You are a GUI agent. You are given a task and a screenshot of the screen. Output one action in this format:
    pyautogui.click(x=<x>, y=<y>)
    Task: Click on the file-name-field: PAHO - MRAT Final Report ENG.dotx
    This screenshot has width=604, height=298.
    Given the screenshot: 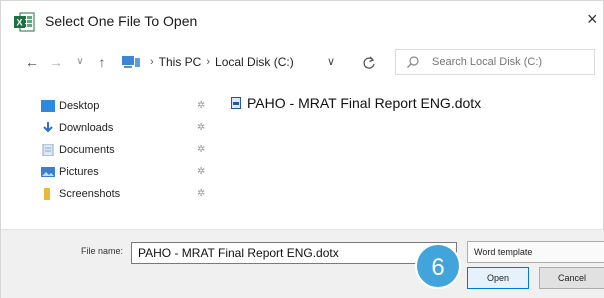 What is the action you would take?
    pyautogui.click(x=294, y=253)
    